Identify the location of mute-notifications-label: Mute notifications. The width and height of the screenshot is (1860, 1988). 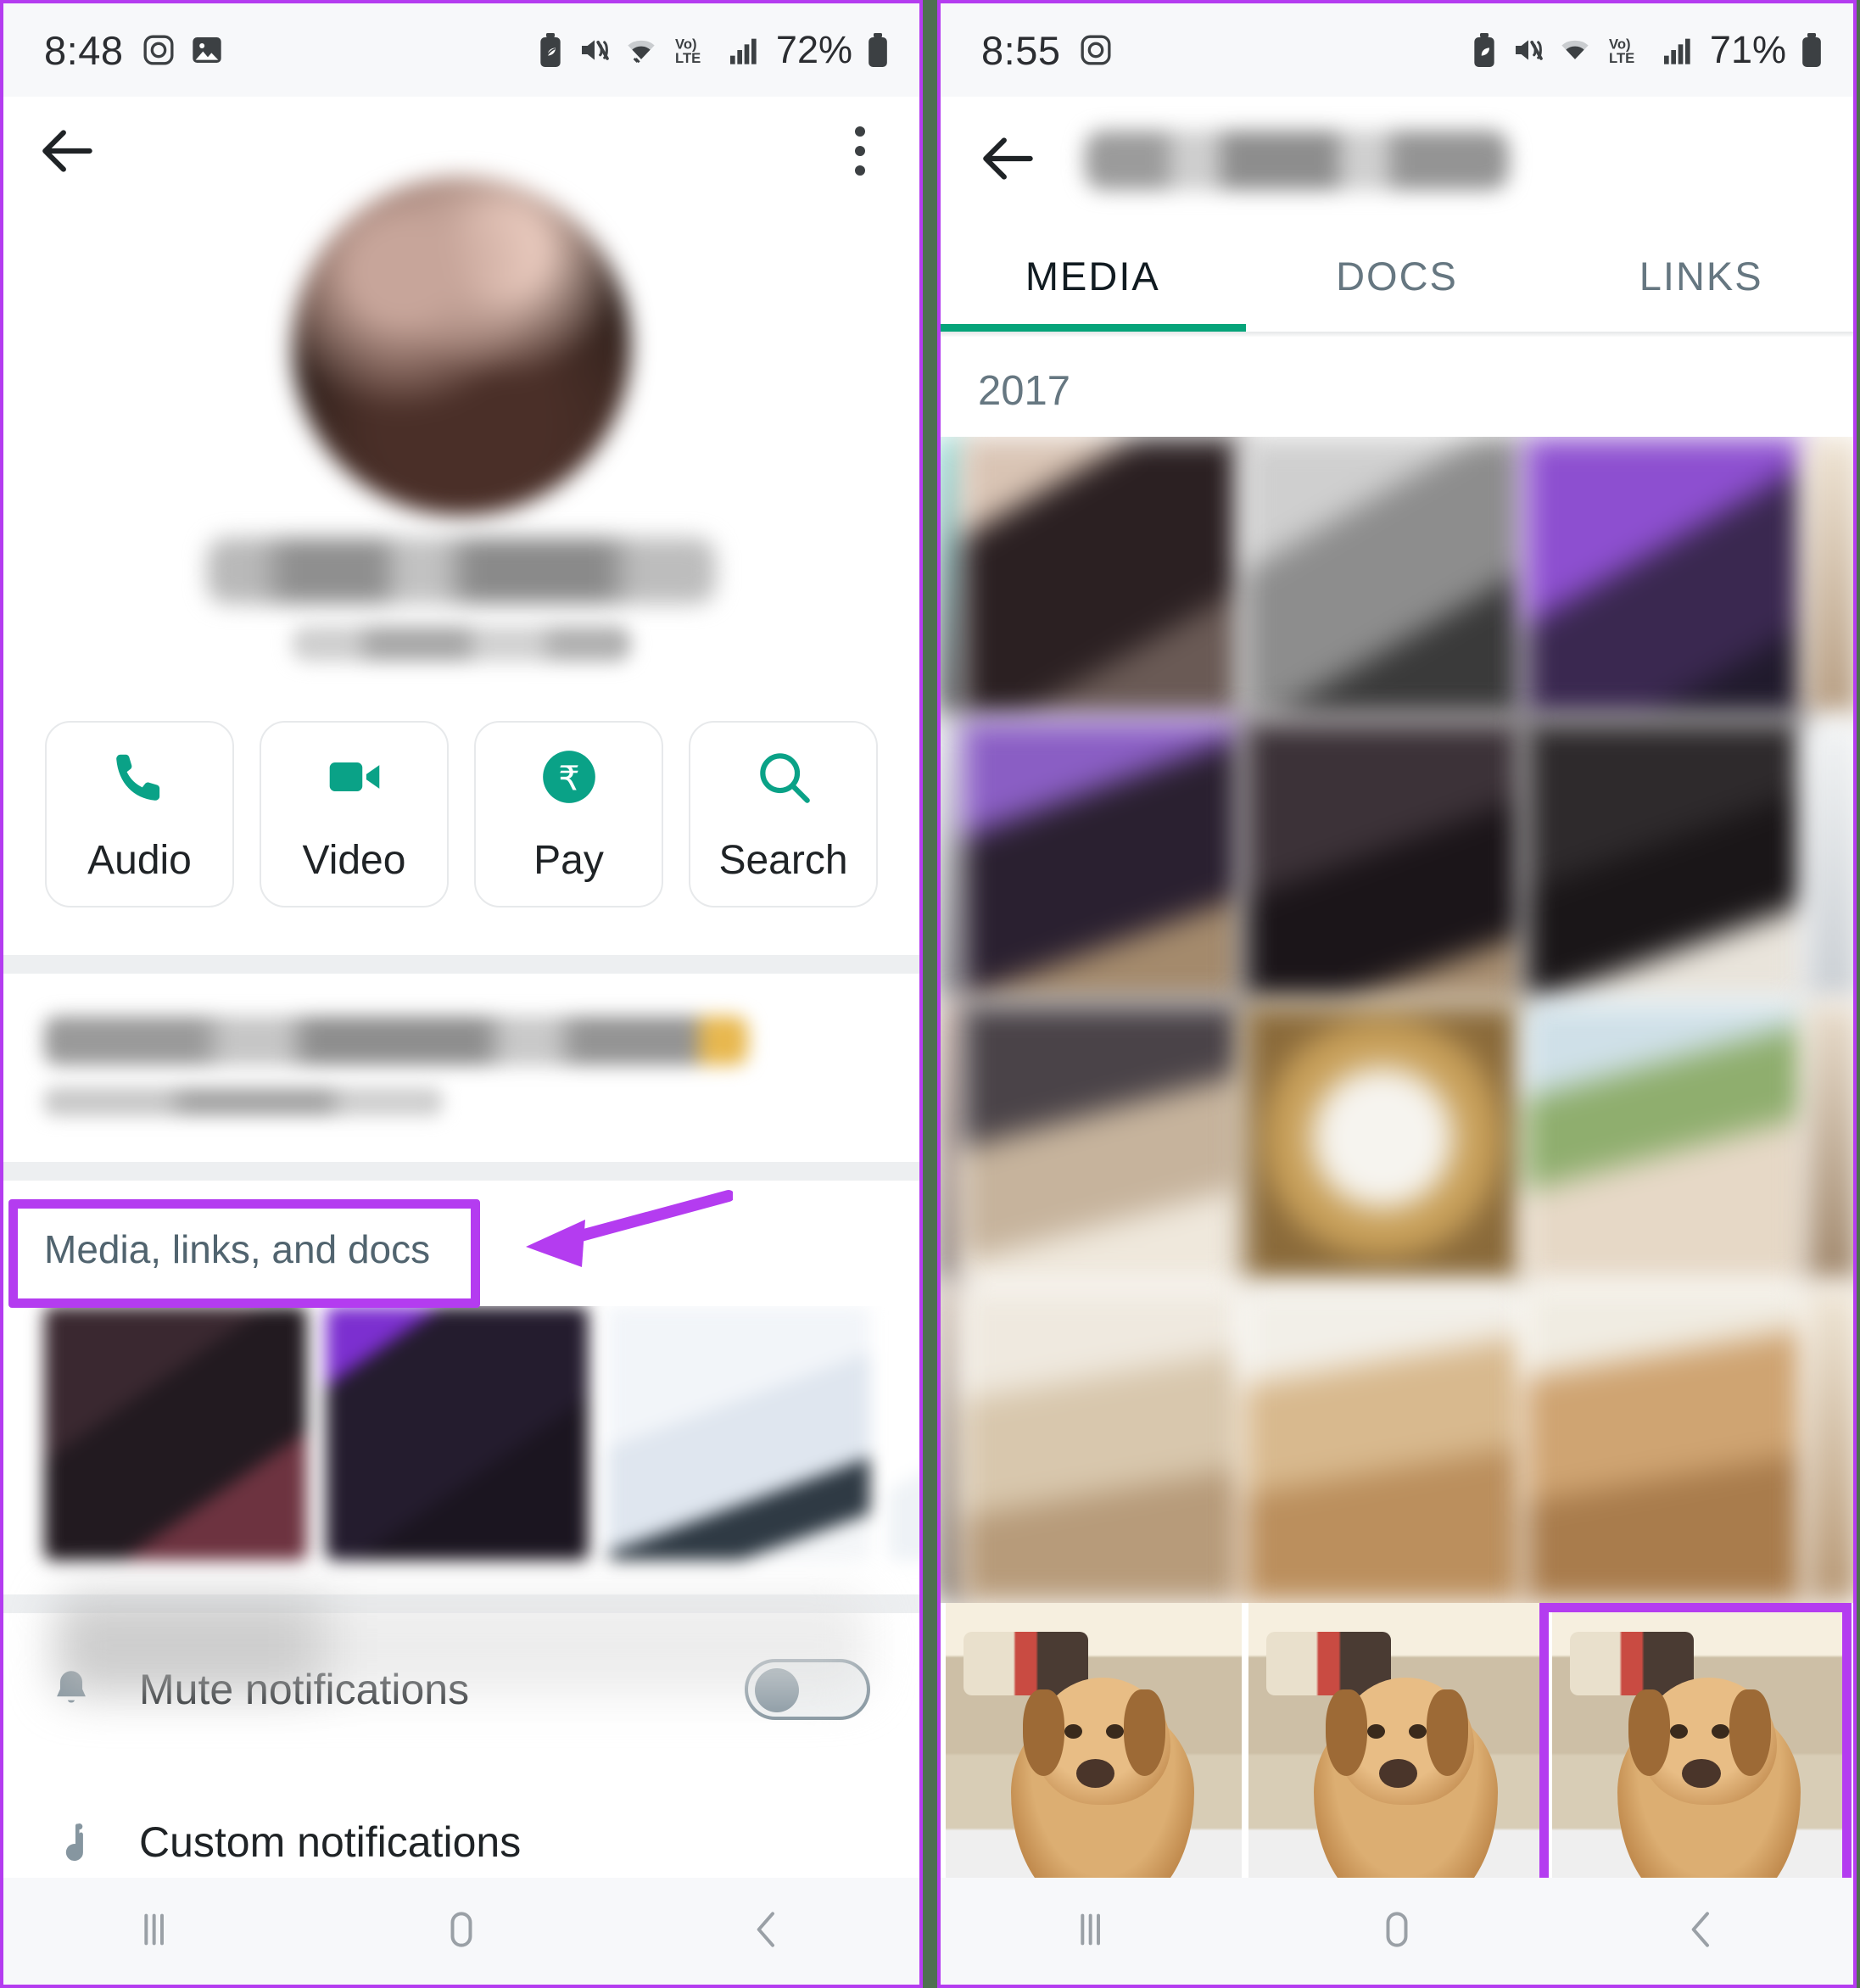
(304, 1689).